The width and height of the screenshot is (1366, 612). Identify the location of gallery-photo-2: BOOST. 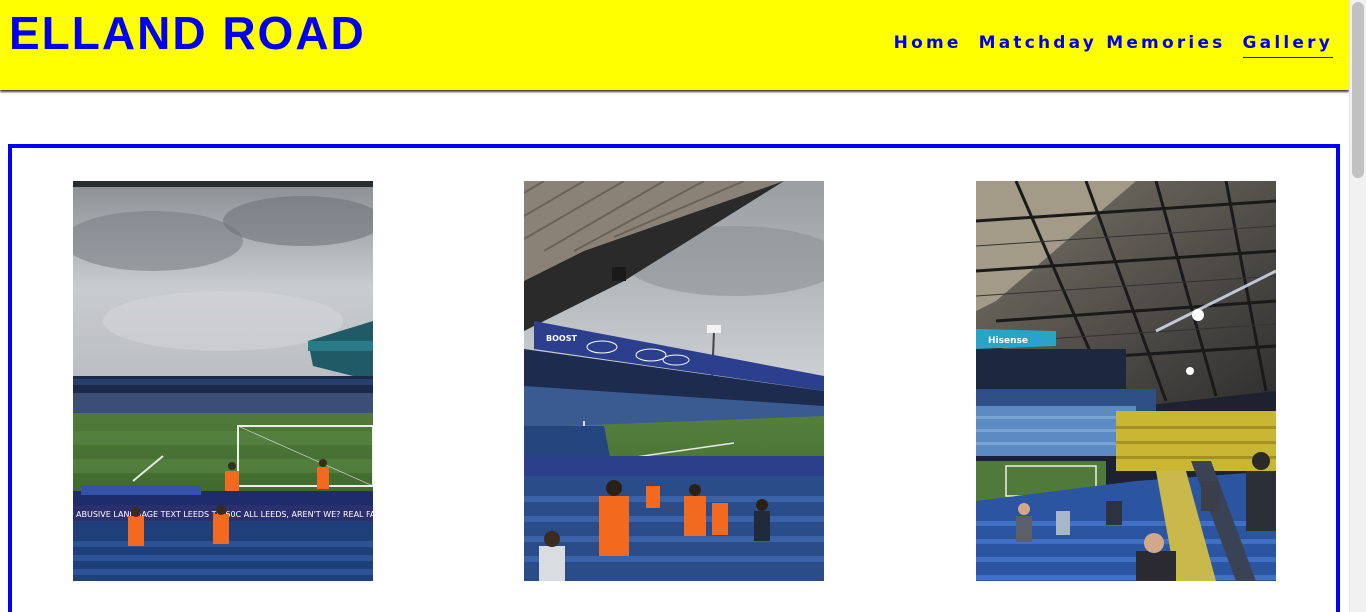
(674, 381).